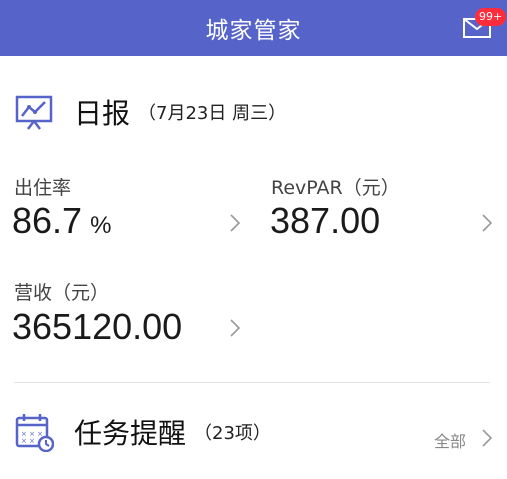 This screenshot has height=479, width=507. I want to click on chart-report-icon, so click(34, 112).